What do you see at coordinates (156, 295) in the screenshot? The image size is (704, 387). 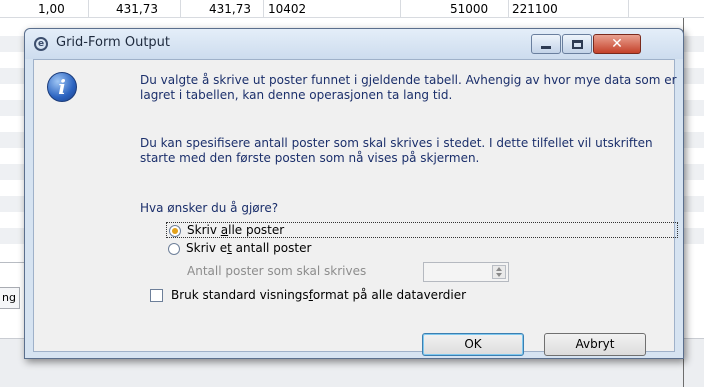 I see `standard-format-checkbox` at bounding box center [156, 295].